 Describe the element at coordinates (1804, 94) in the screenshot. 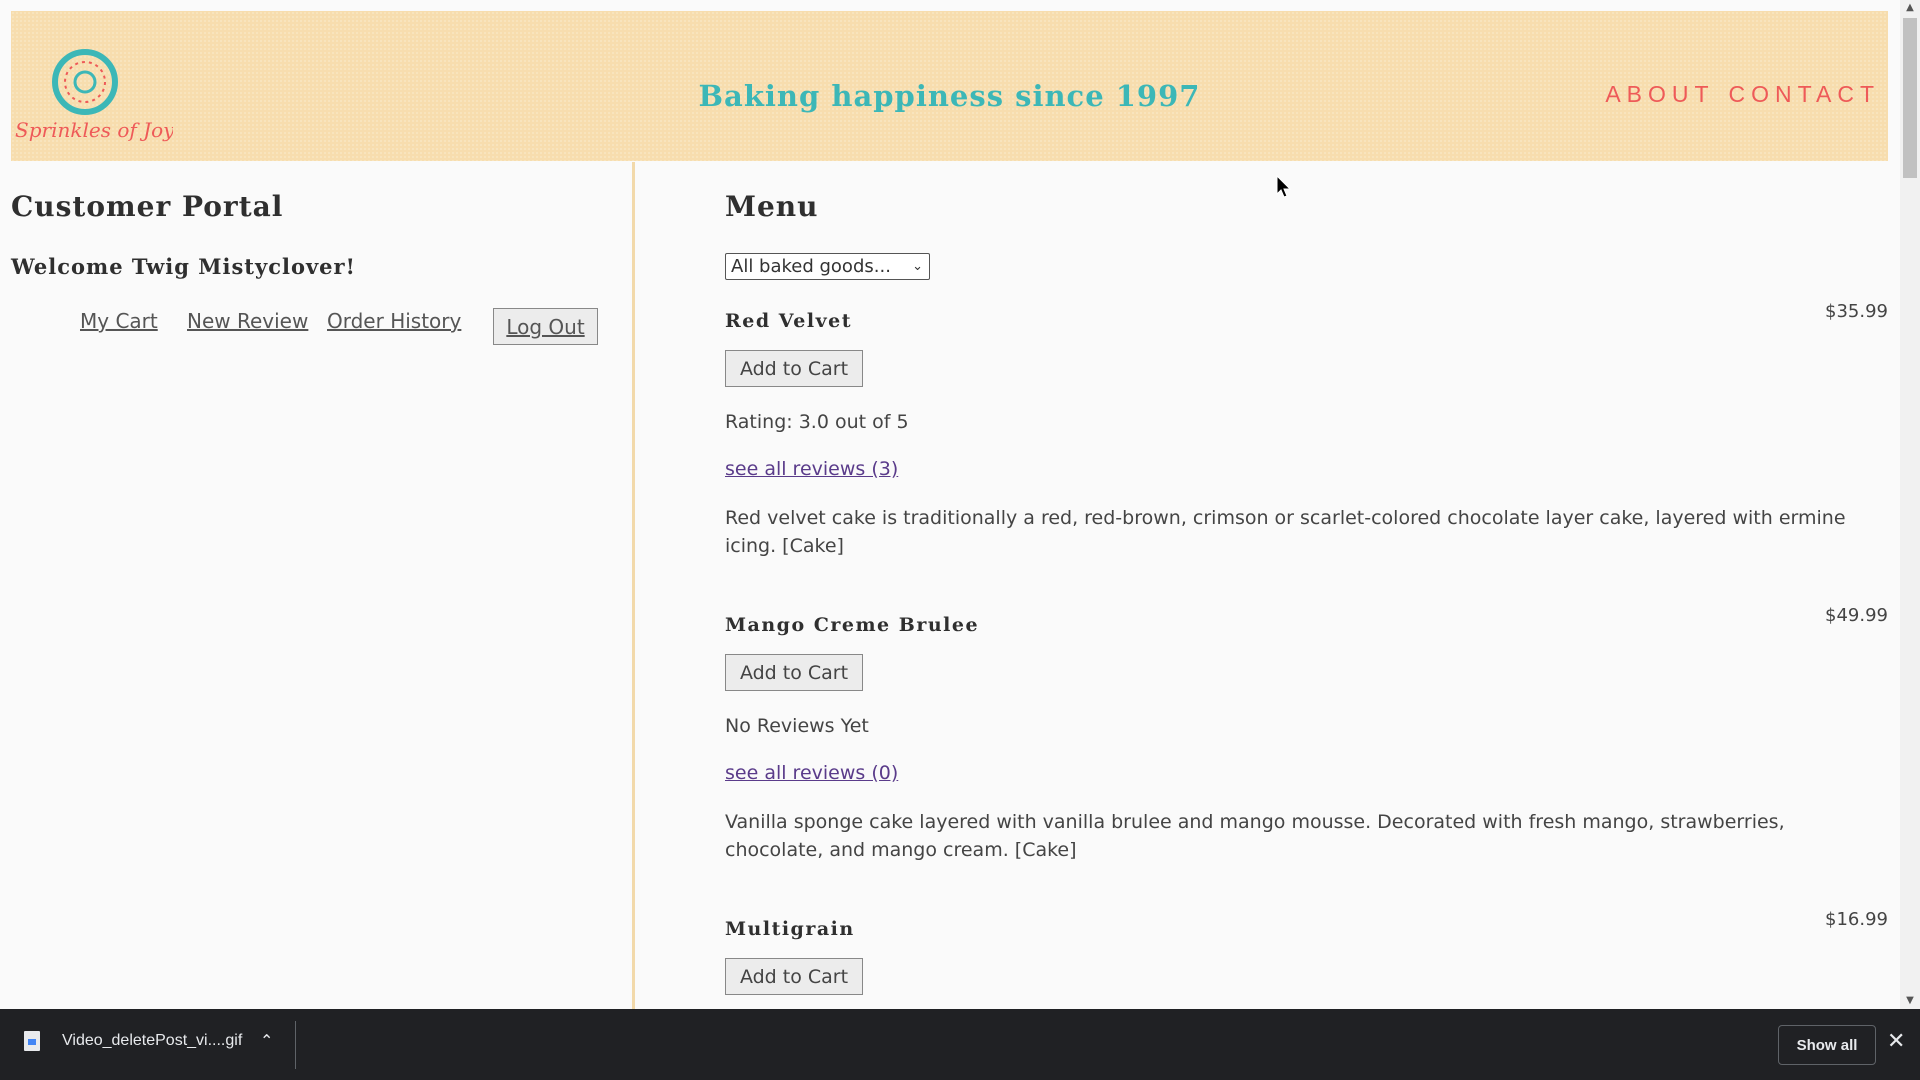

I see `nav-contact: CONTACT` at that location.